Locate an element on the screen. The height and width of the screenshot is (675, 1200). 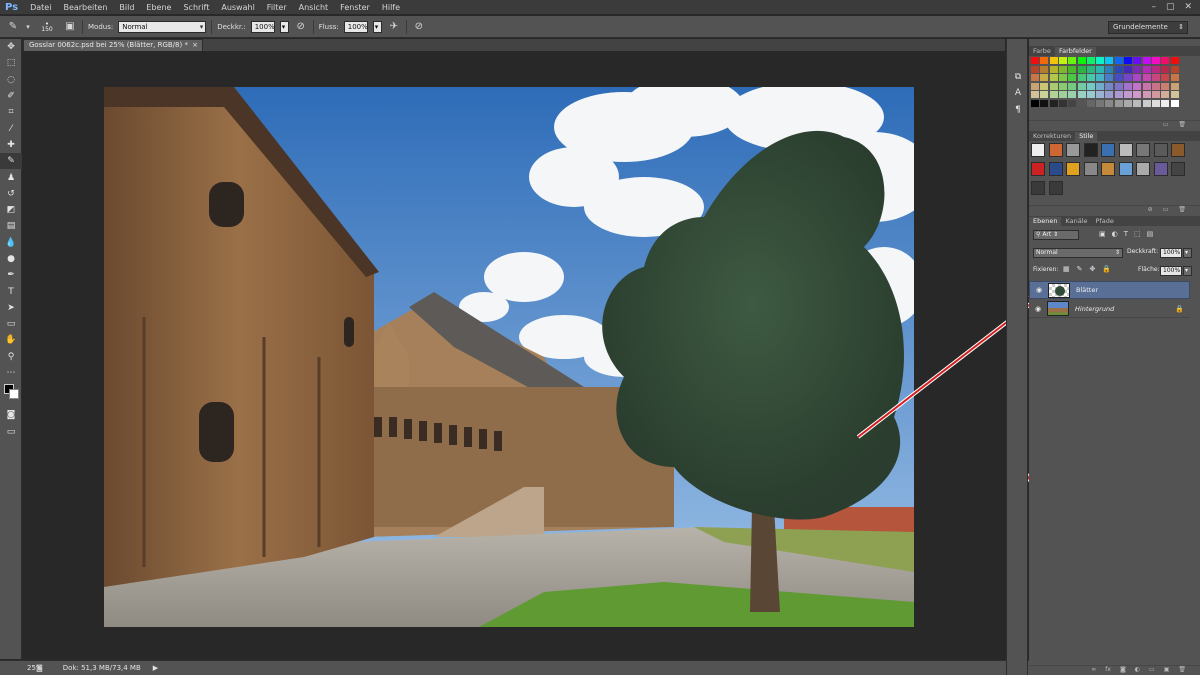
eraser-icon: ◩ is located at coordinates (11, 210).